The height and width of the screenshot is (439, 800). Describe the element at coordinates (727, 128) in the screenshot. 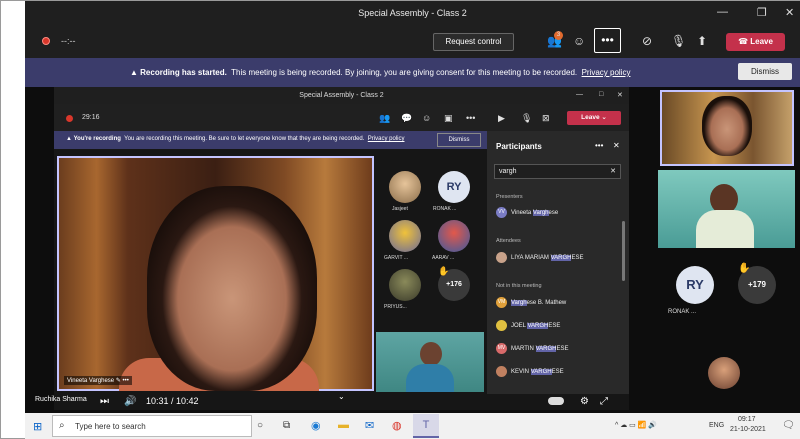

I see `speaker-tile` at that location.